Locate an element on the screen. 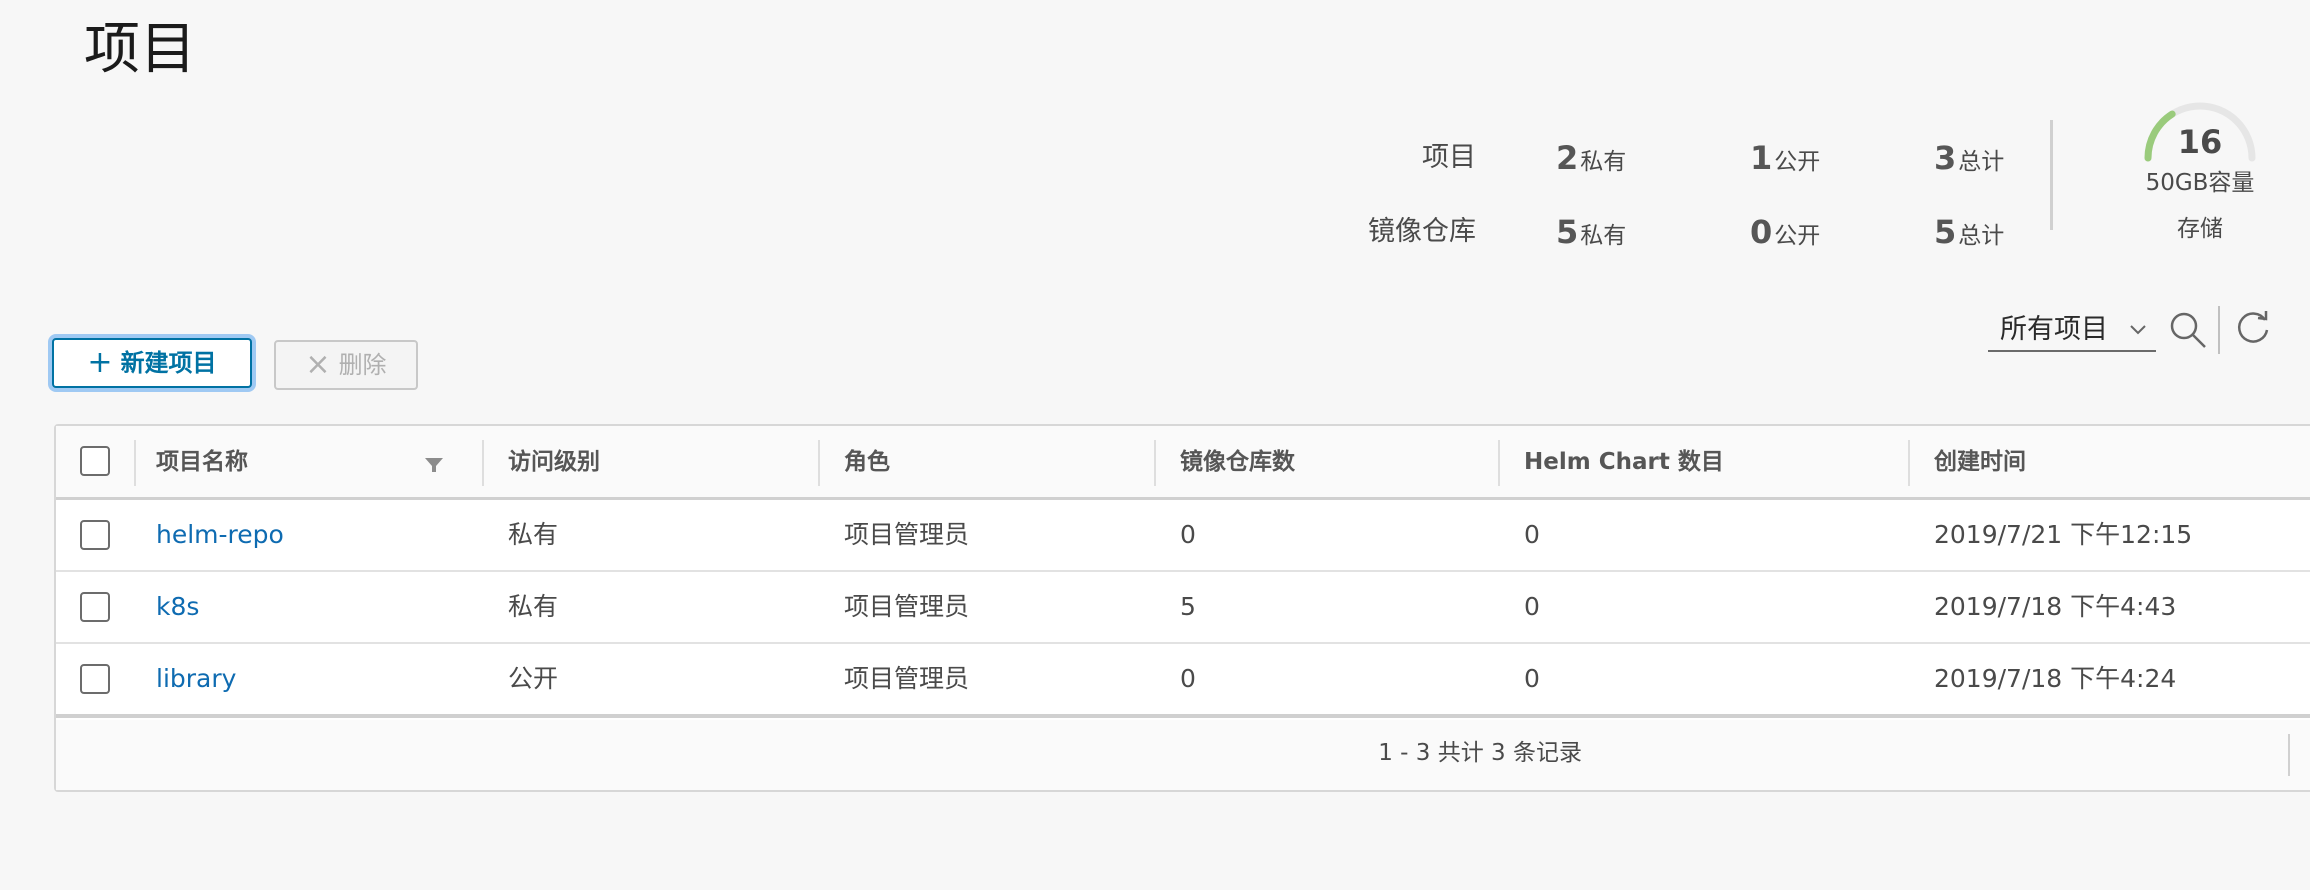 The height and width of the screenshot is (890, 2310). footer-divider is located at coordinates (2289, 755).